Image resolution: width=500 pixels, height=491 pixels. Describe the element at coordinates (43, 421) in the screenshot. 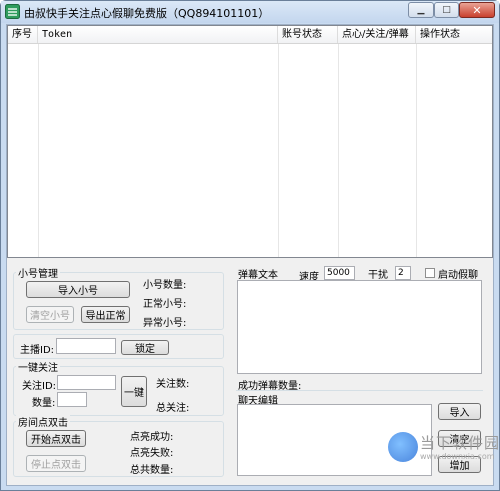

I see `room-group-title: 房间点双击` at that location.